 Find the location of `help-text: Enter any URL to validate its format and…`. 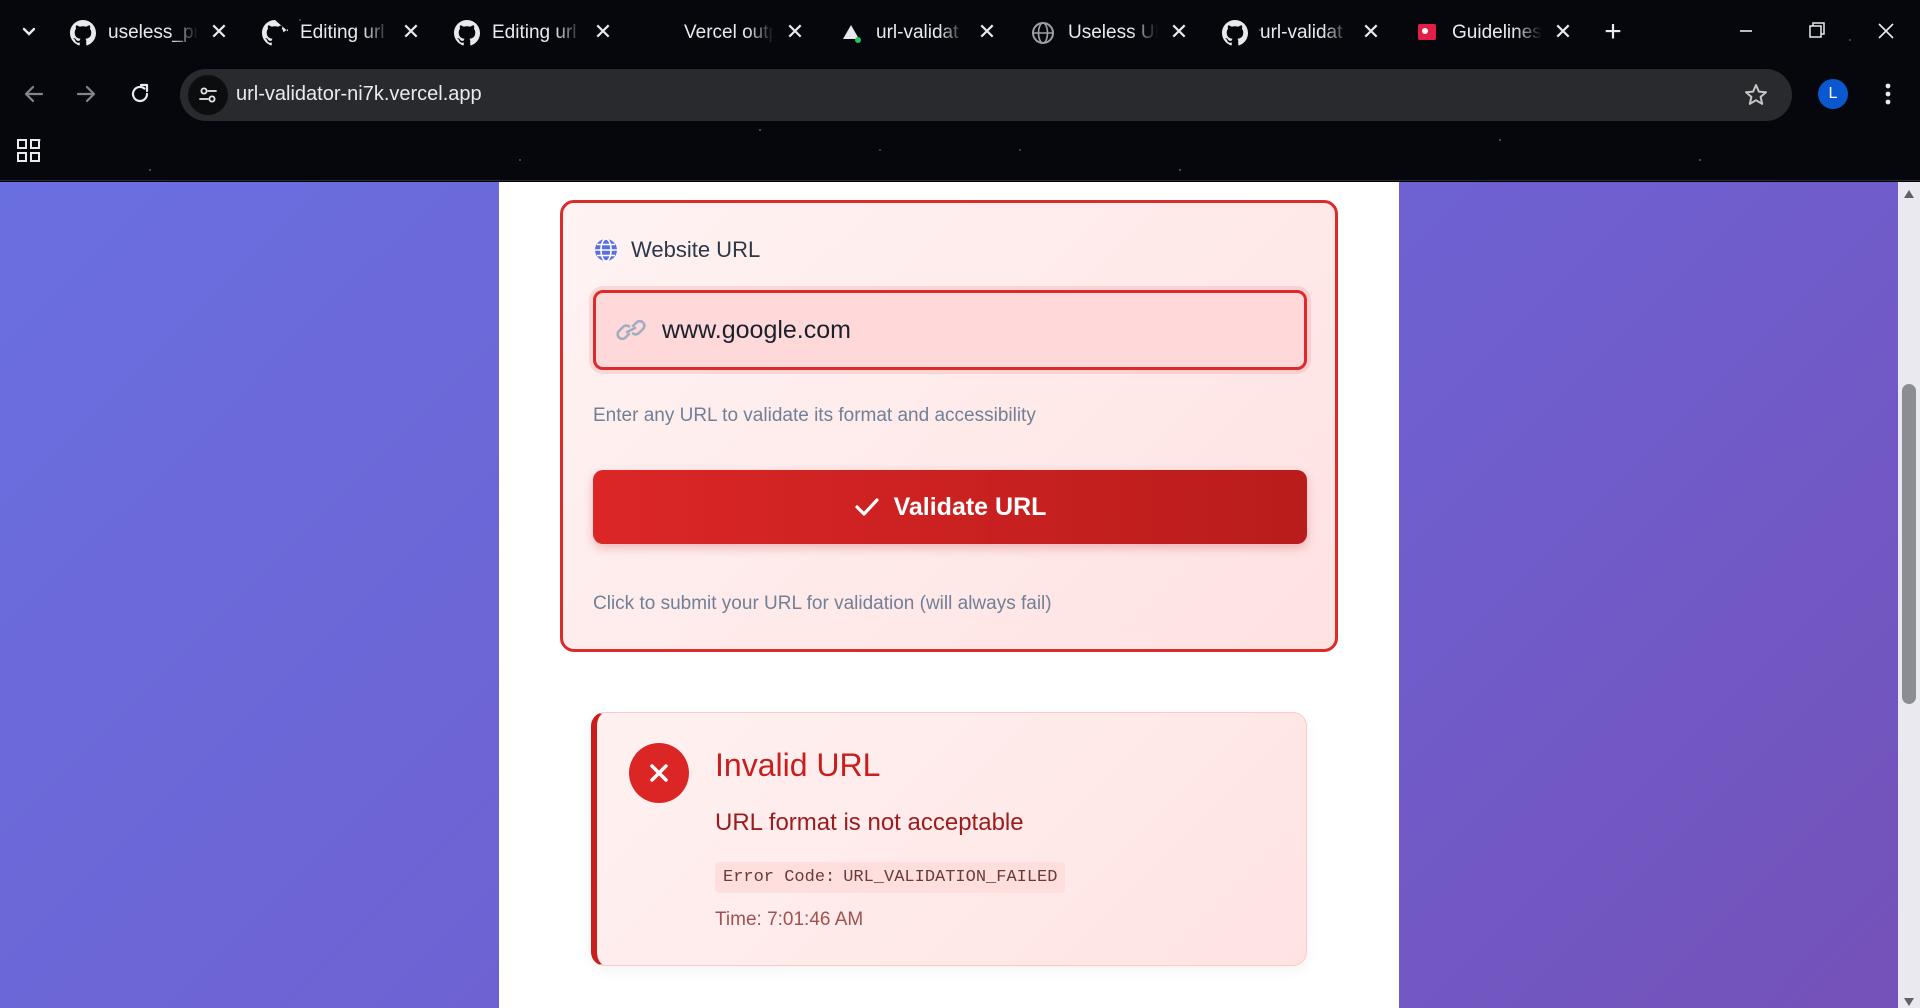

help-text: Enter any URL to validate its format and… is located at coordinates (814, 415).